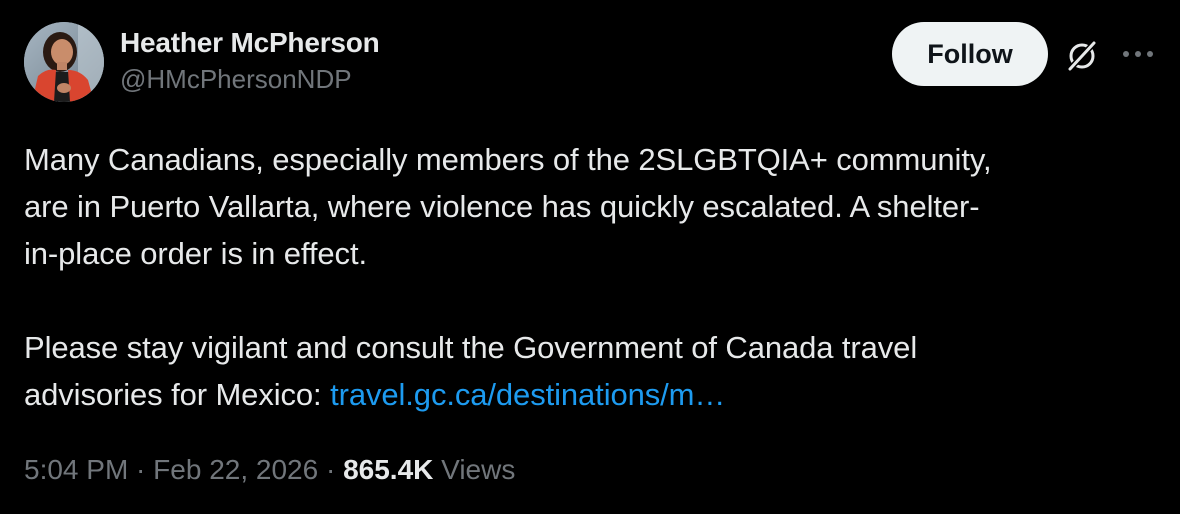 This screenshot has width=1180, height=514. I want to click on grok-icon, so click(1082, 56).